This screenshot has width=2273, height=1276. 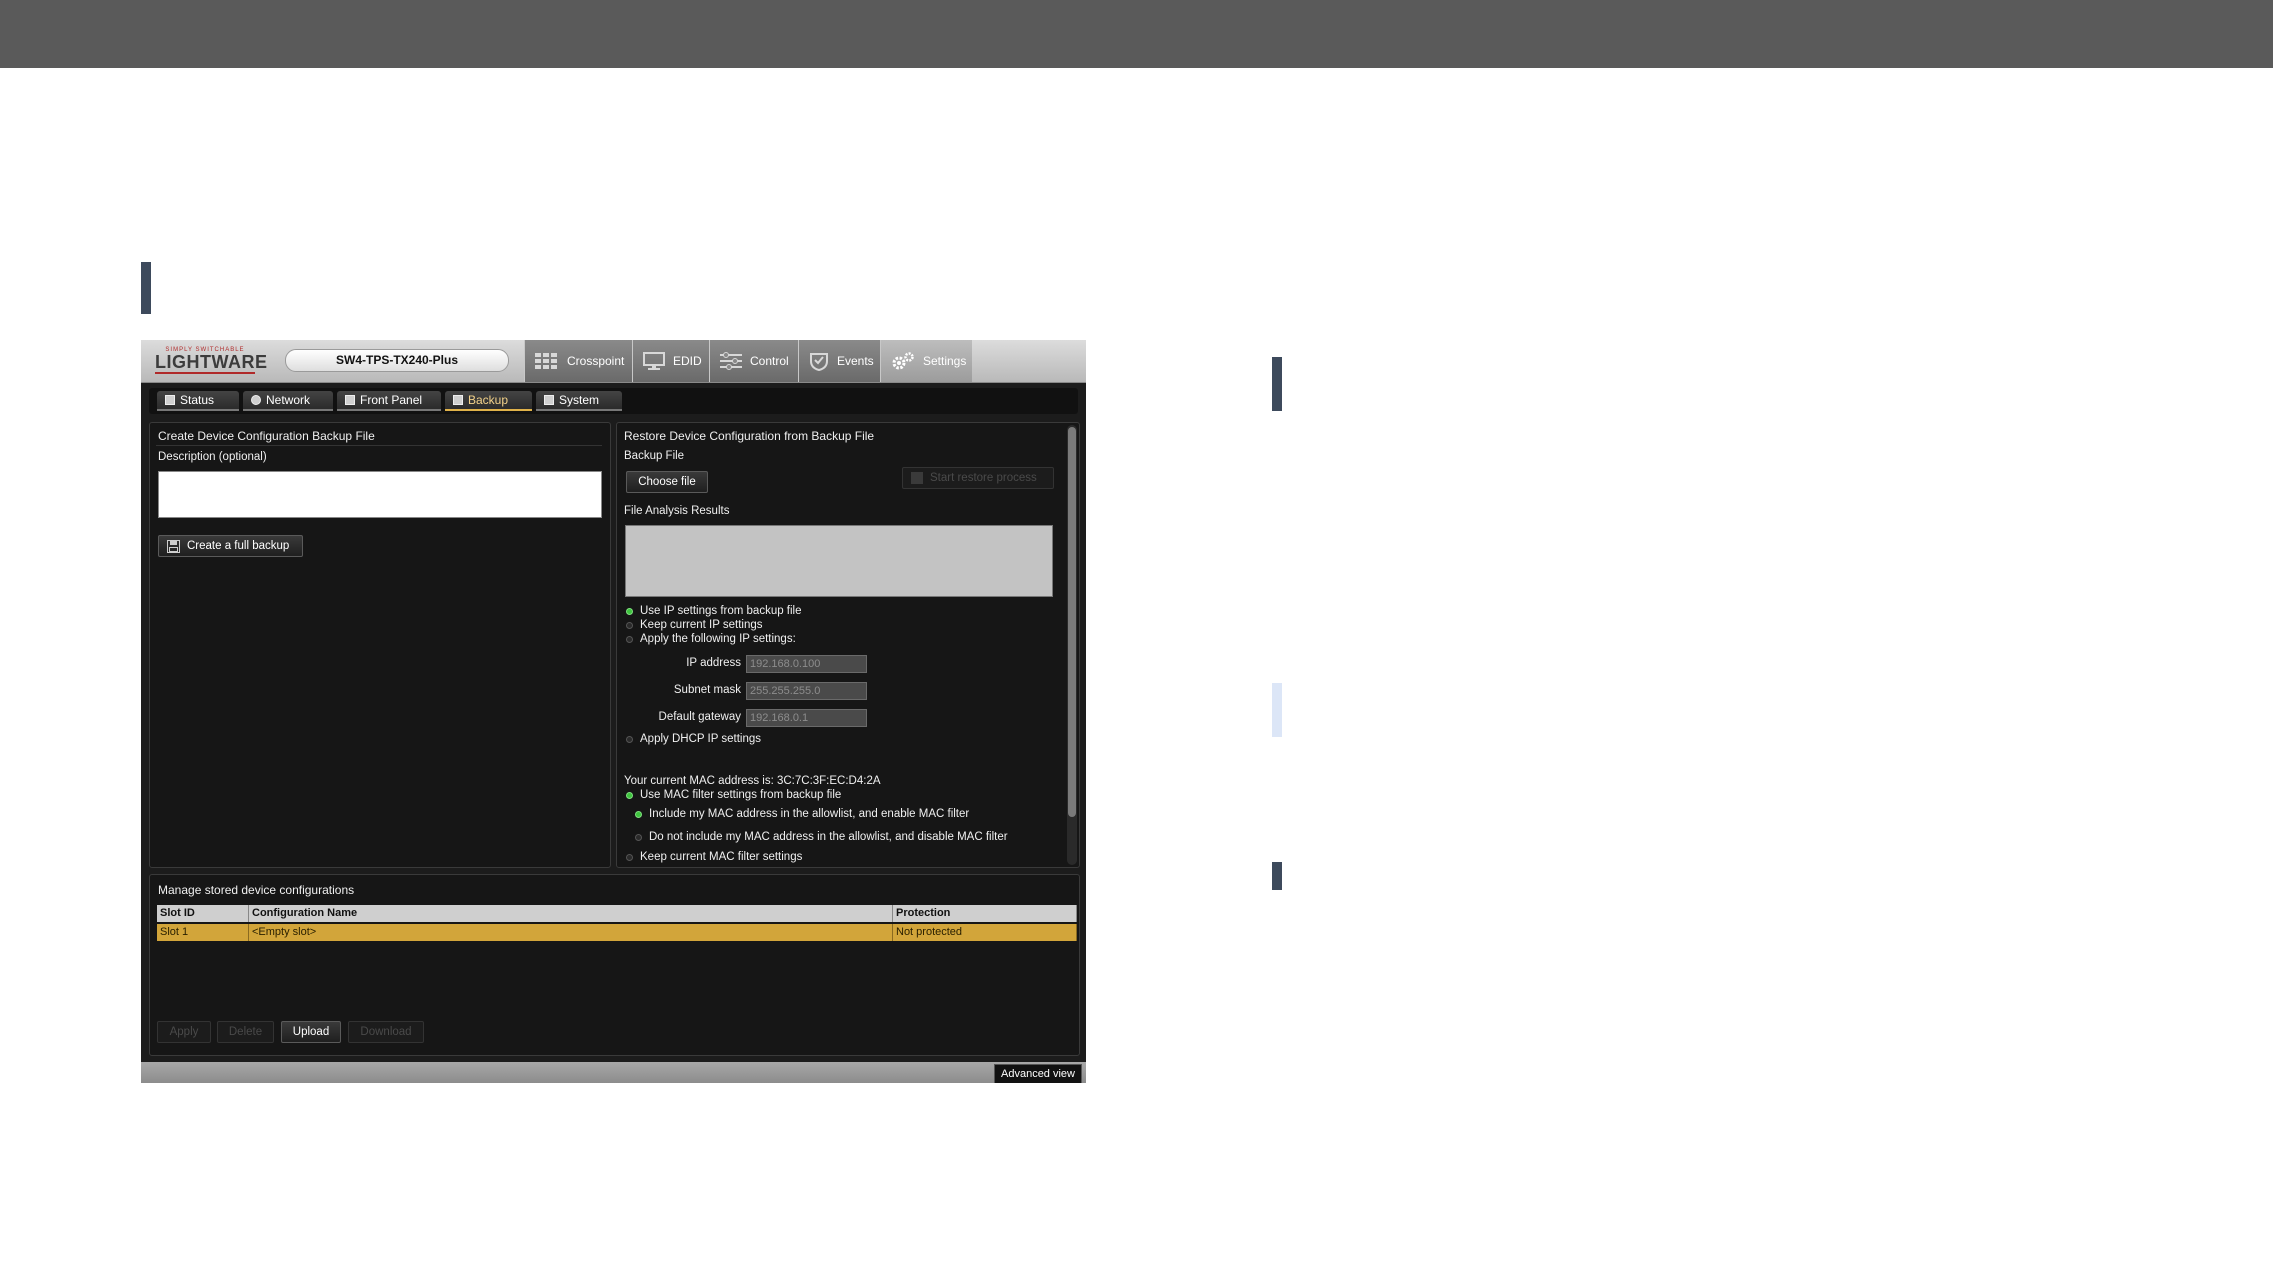 I want to click on tab-settings: Settings, so click(x=926, y=361).